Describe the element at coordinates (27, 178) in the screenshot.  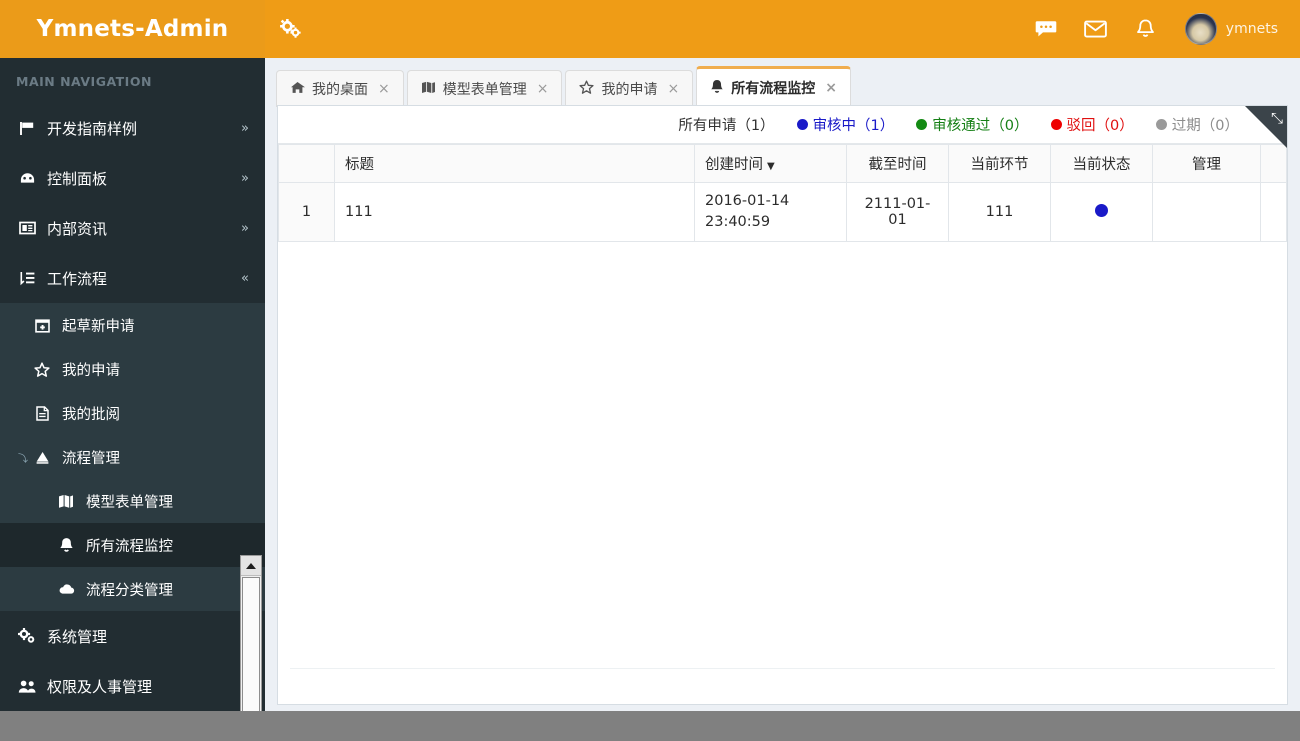
I see `dashboard-icon` at that location.